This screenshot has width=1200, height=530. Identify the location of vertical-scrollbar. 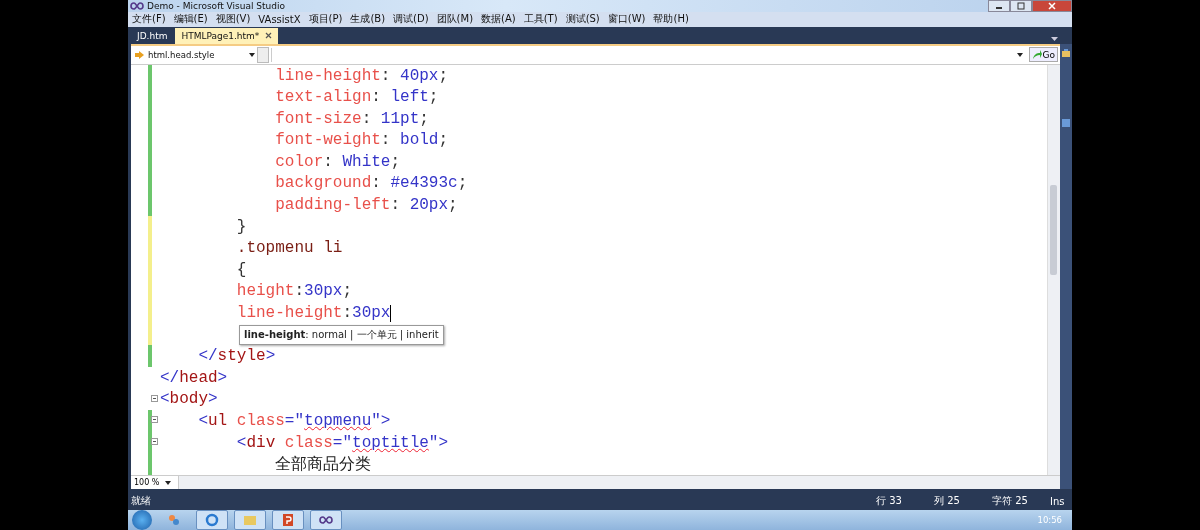
(1053, 269).